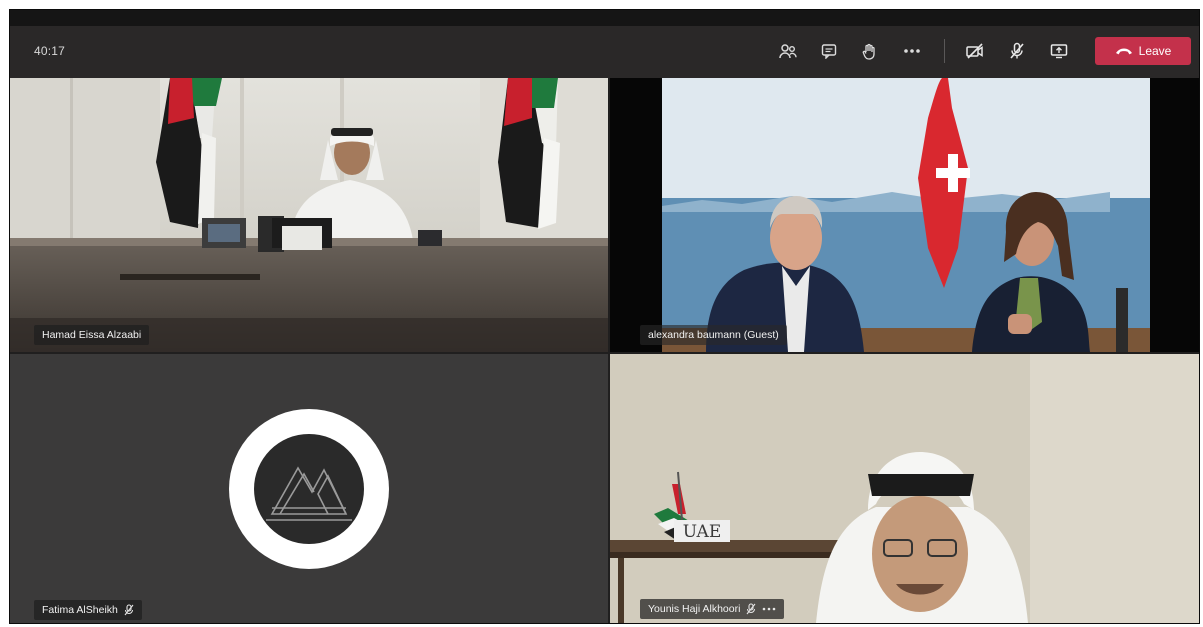 This screenshot has height=627, width=1203. What do you see at coordinates (1155, 51) in the screenshot?
I see `leave-label: Leave` at bounding box center [1155, 51].